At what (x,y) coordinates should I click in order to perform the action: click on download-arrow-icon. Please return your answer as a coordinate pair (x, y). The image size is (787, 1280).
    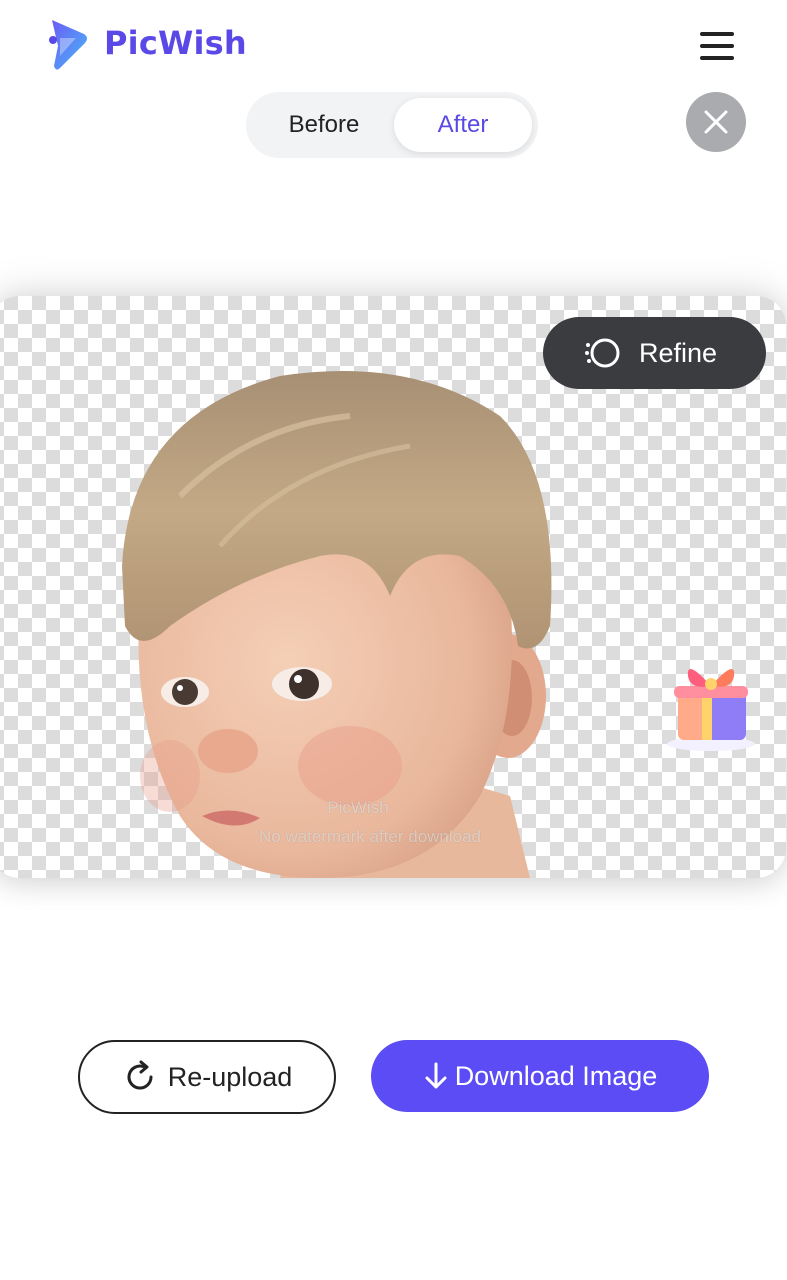
    Looking at the image, I should click on (436, 1075).